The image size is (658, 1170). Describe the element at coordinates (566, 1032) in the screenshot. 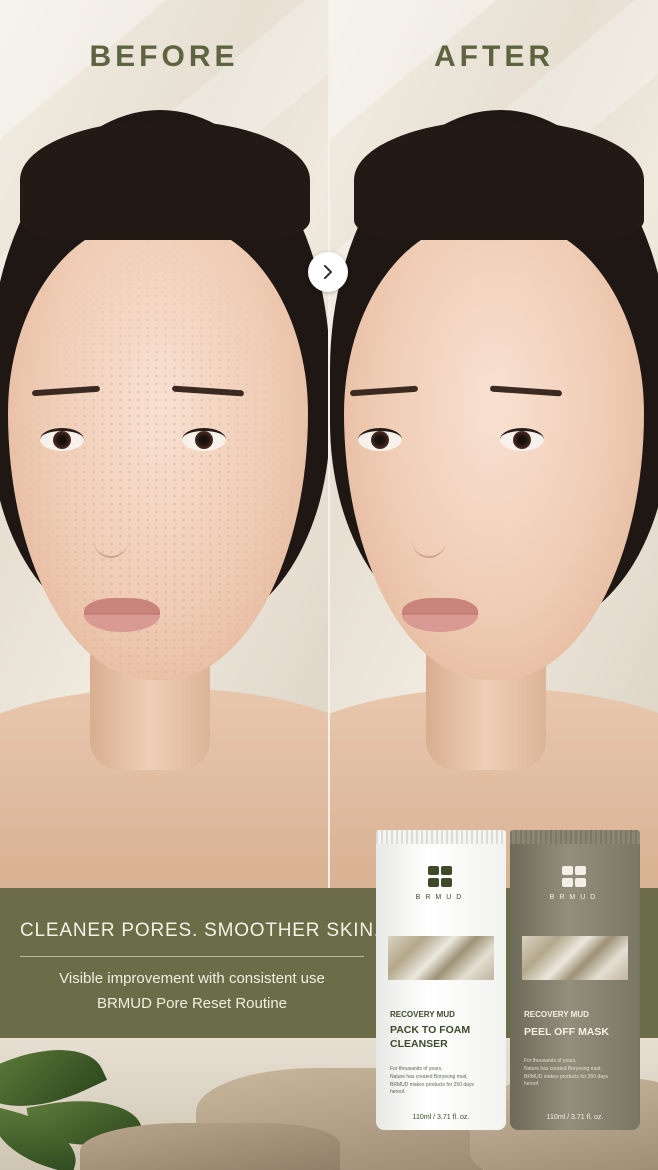

I see `product-name-line-1: PEEL OFF MASK` at that location.